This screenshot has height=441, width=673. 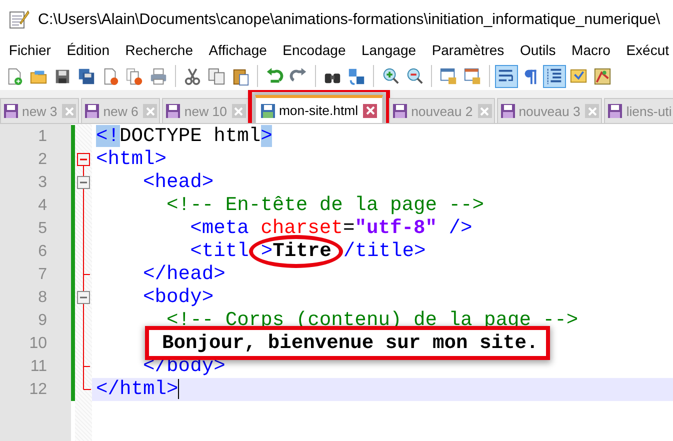 What do you see at coordinates (347, 343) in the screenshot?
I see `annotated-code-text: Bonjour, bienvenue sur mon site.` at bounding box center [347, 343].